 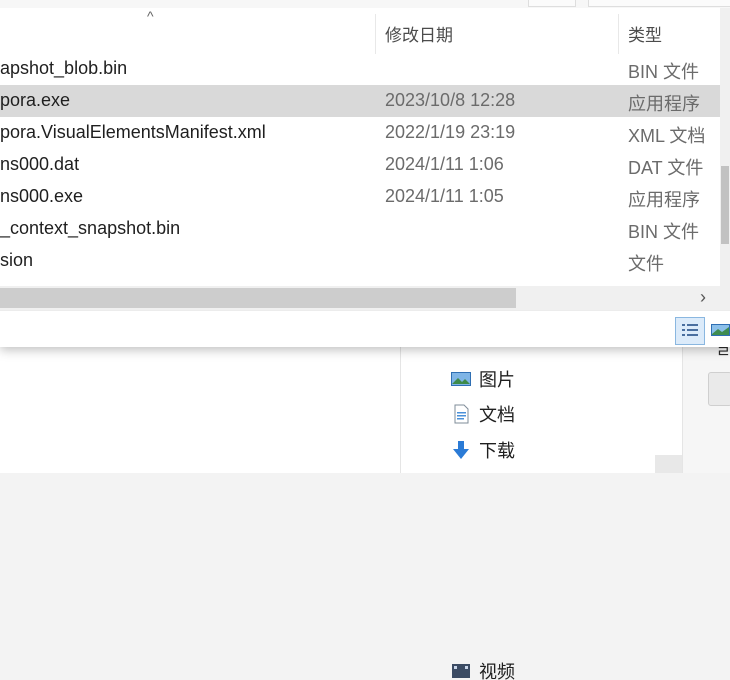 What do you see at coordinates (461, 414) in the screenshot?
I see `documents-folder-icon` at bounding box center [461, 414].